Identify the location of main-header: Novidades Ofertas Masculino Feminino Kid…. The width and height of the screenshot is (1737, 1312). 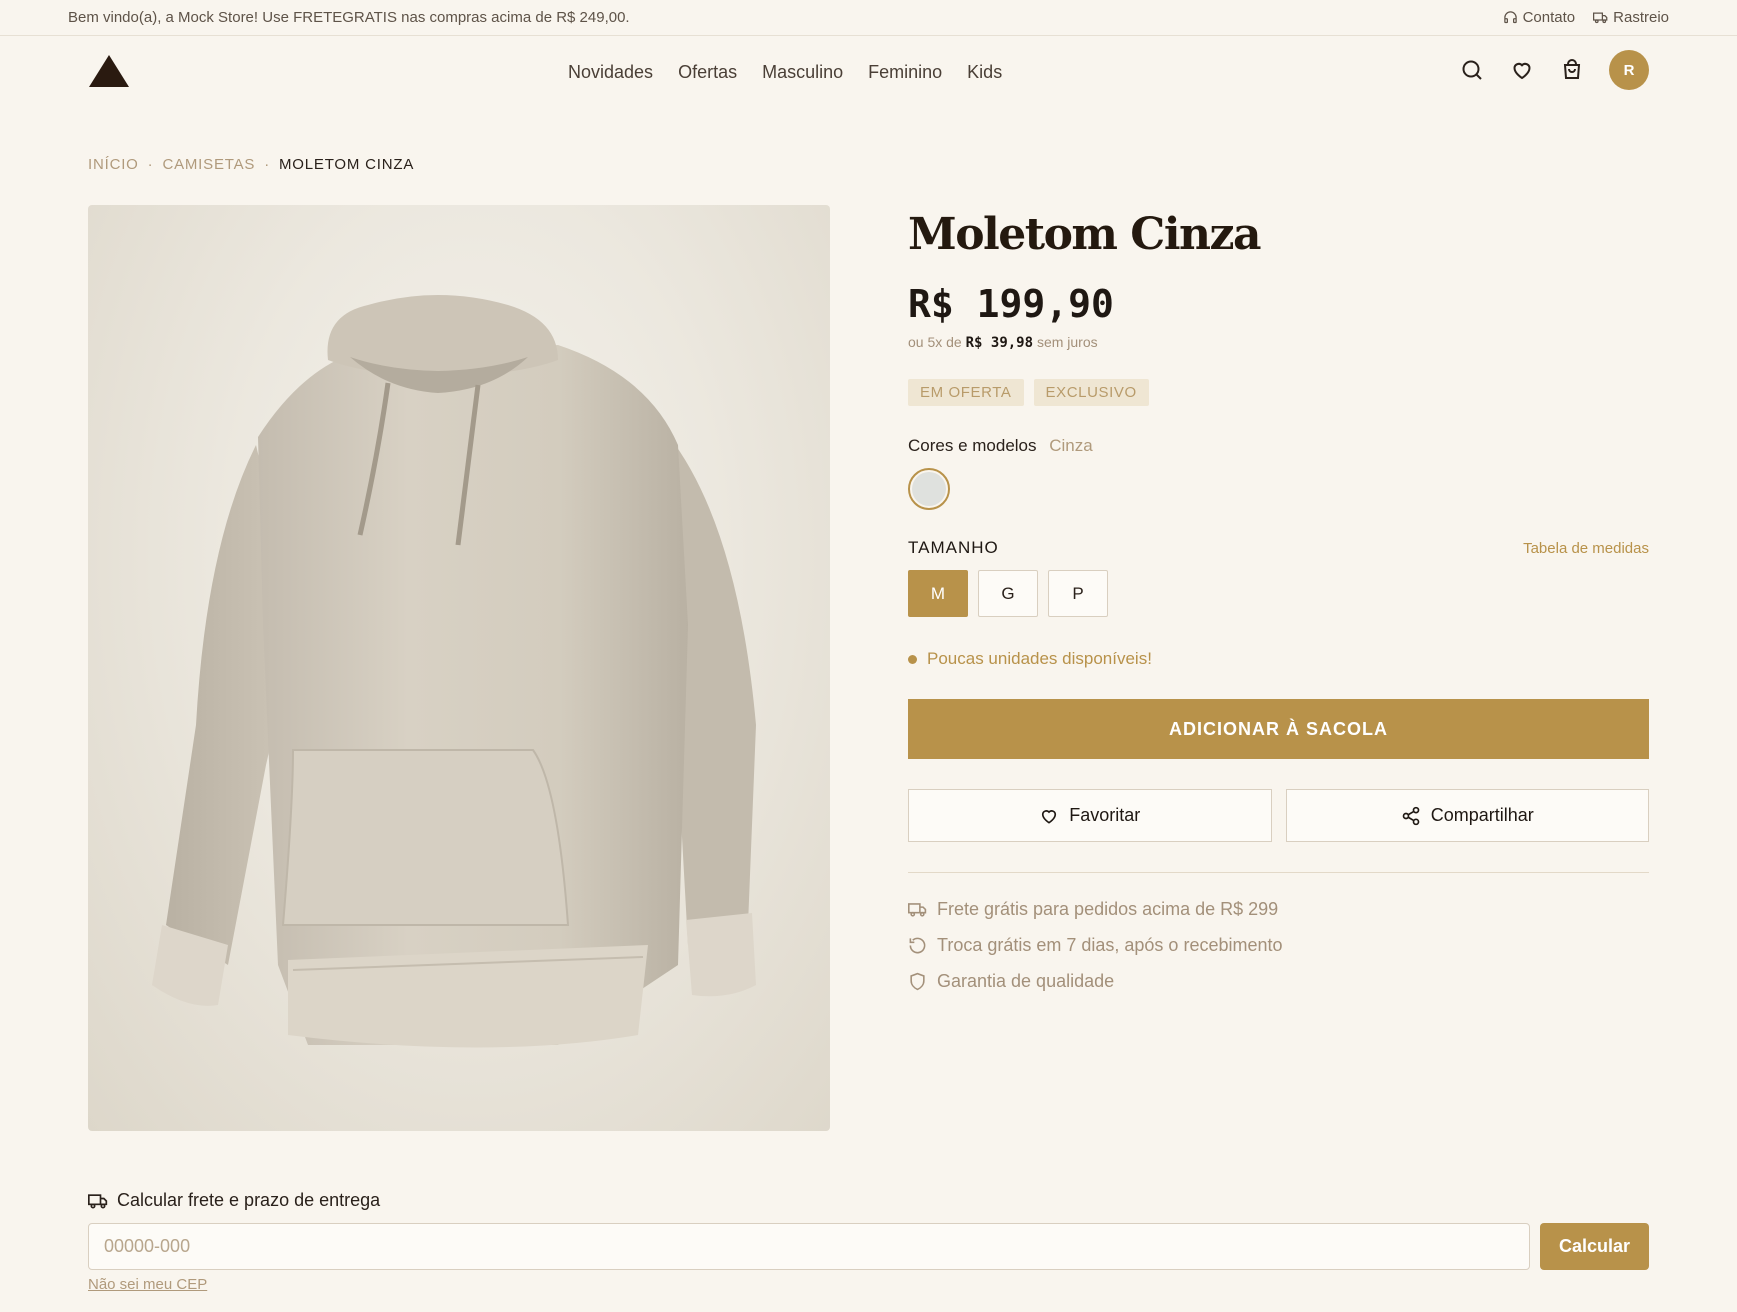
(868, 72).